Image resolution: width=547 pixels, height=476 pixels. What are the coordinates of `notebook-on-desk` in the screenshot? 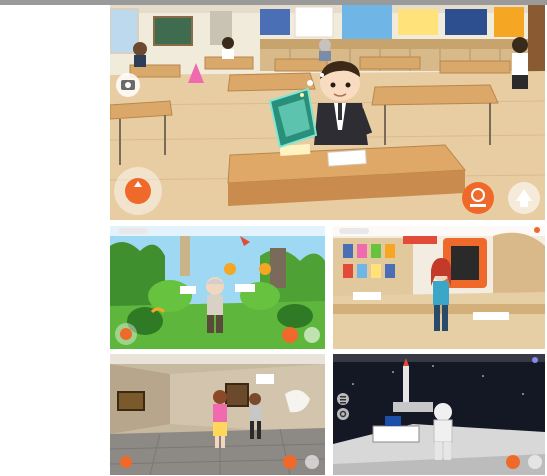 It's located at (347, 158).